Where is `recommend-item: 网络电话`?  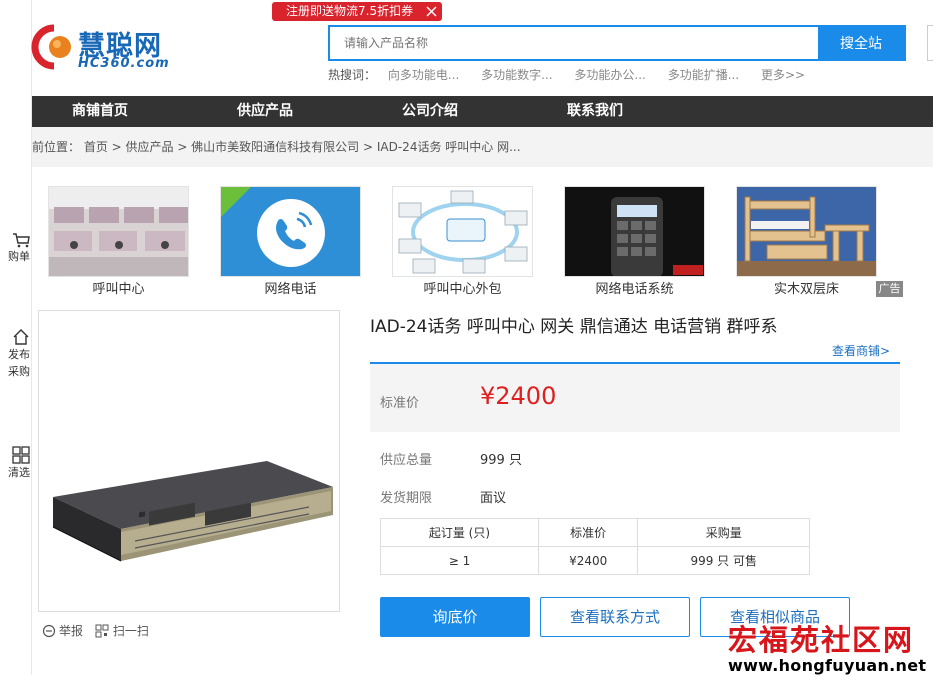
recommend-item: 网络电话 is located at coordinates (290, 241).